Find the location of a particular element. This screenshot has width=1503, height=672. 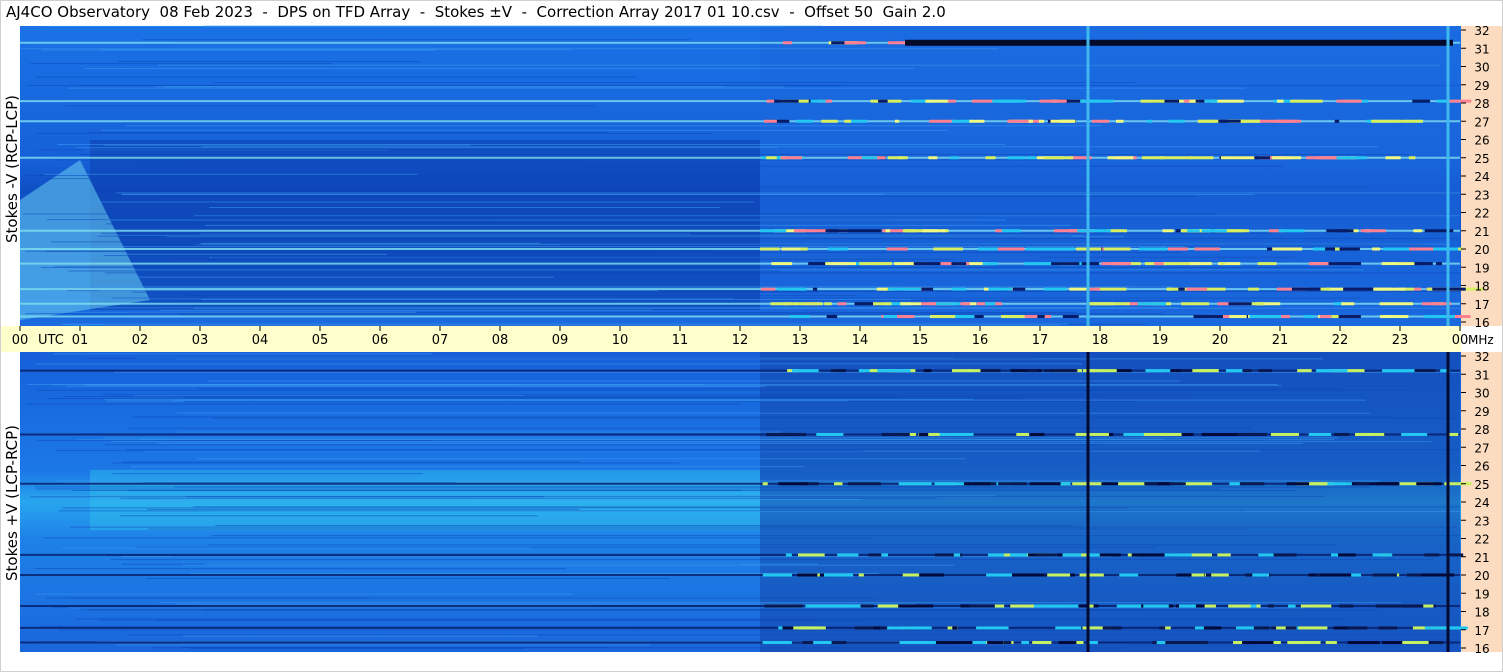

time-tick-label: 12 is located at coordinates (740, 340).